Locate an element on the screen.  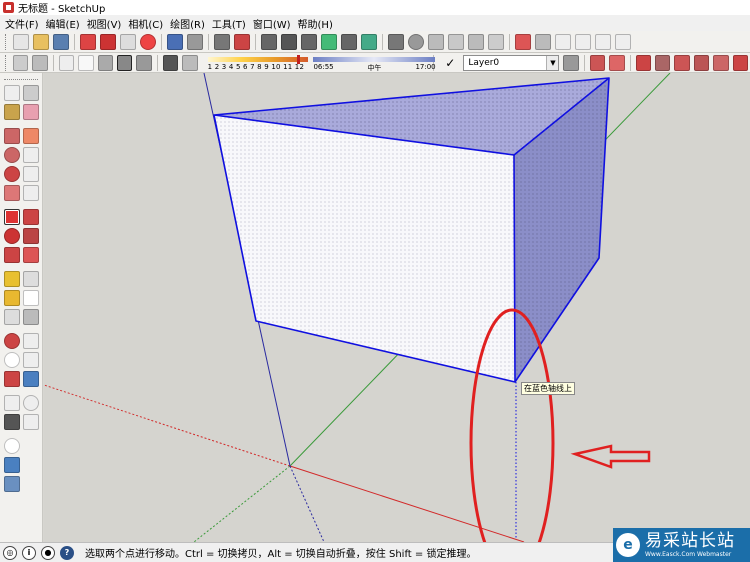
look-around-icon is located at coordinates (31, 403).